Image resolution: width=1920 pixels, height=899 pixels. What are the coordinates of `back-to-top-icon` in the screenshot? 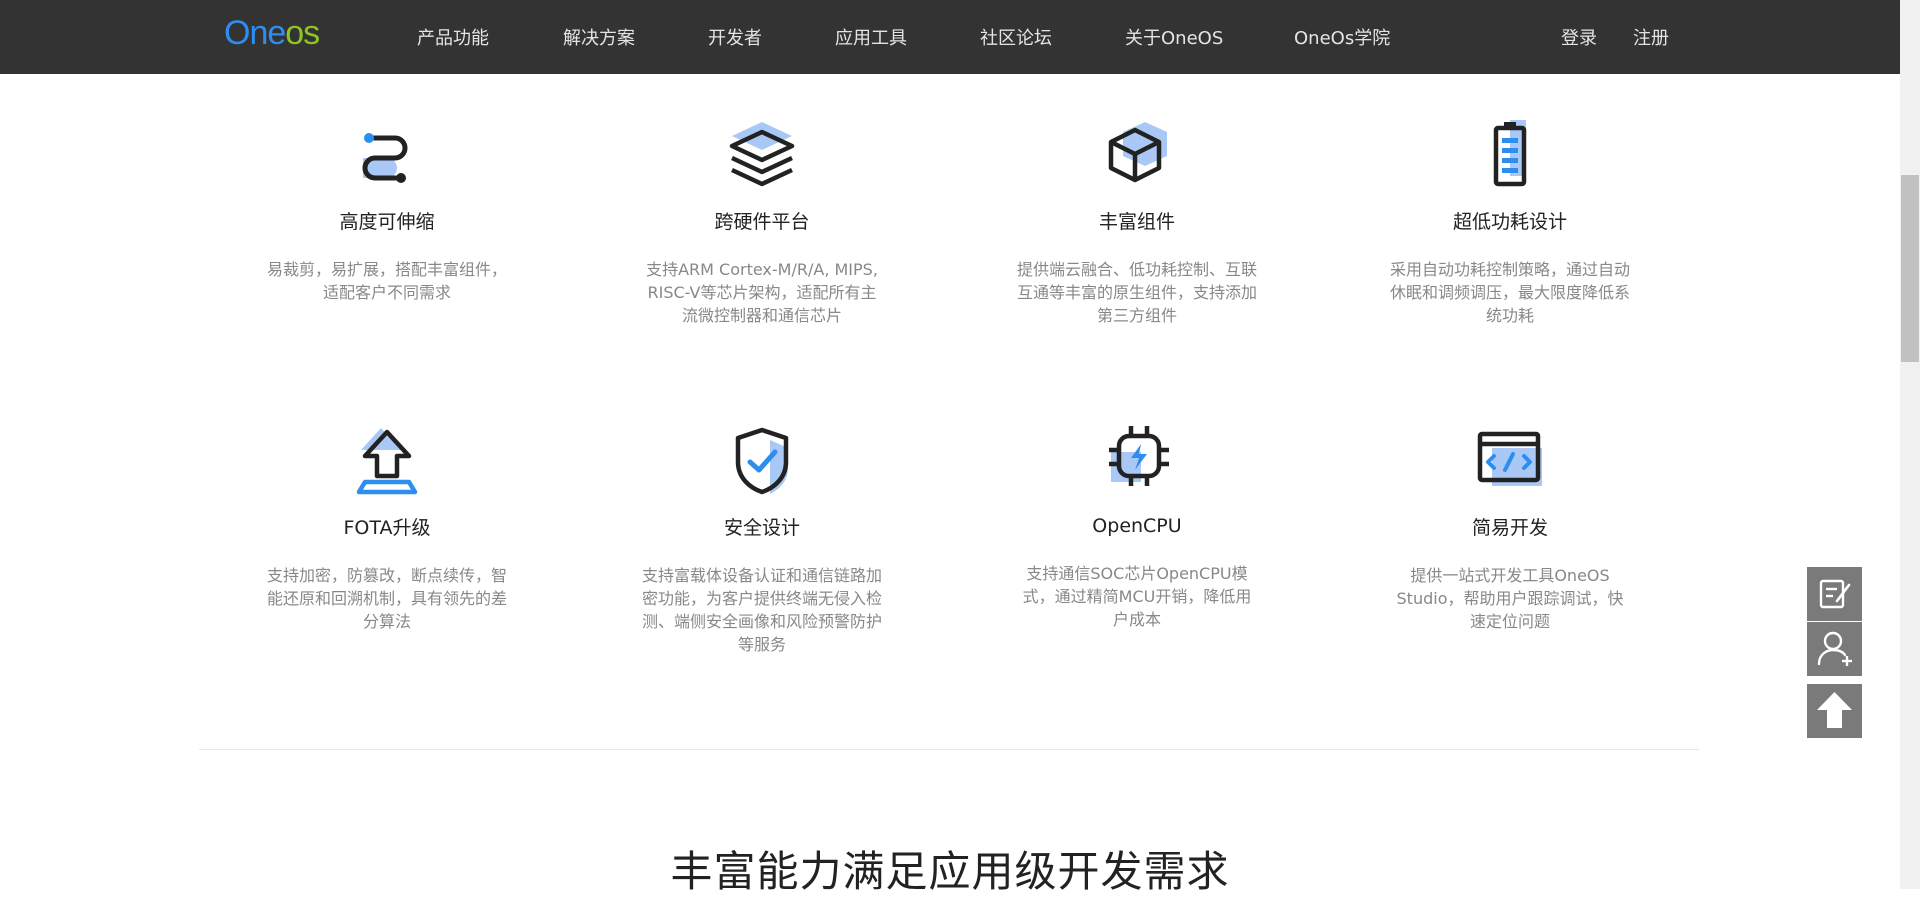 It's located at (1834, 710).